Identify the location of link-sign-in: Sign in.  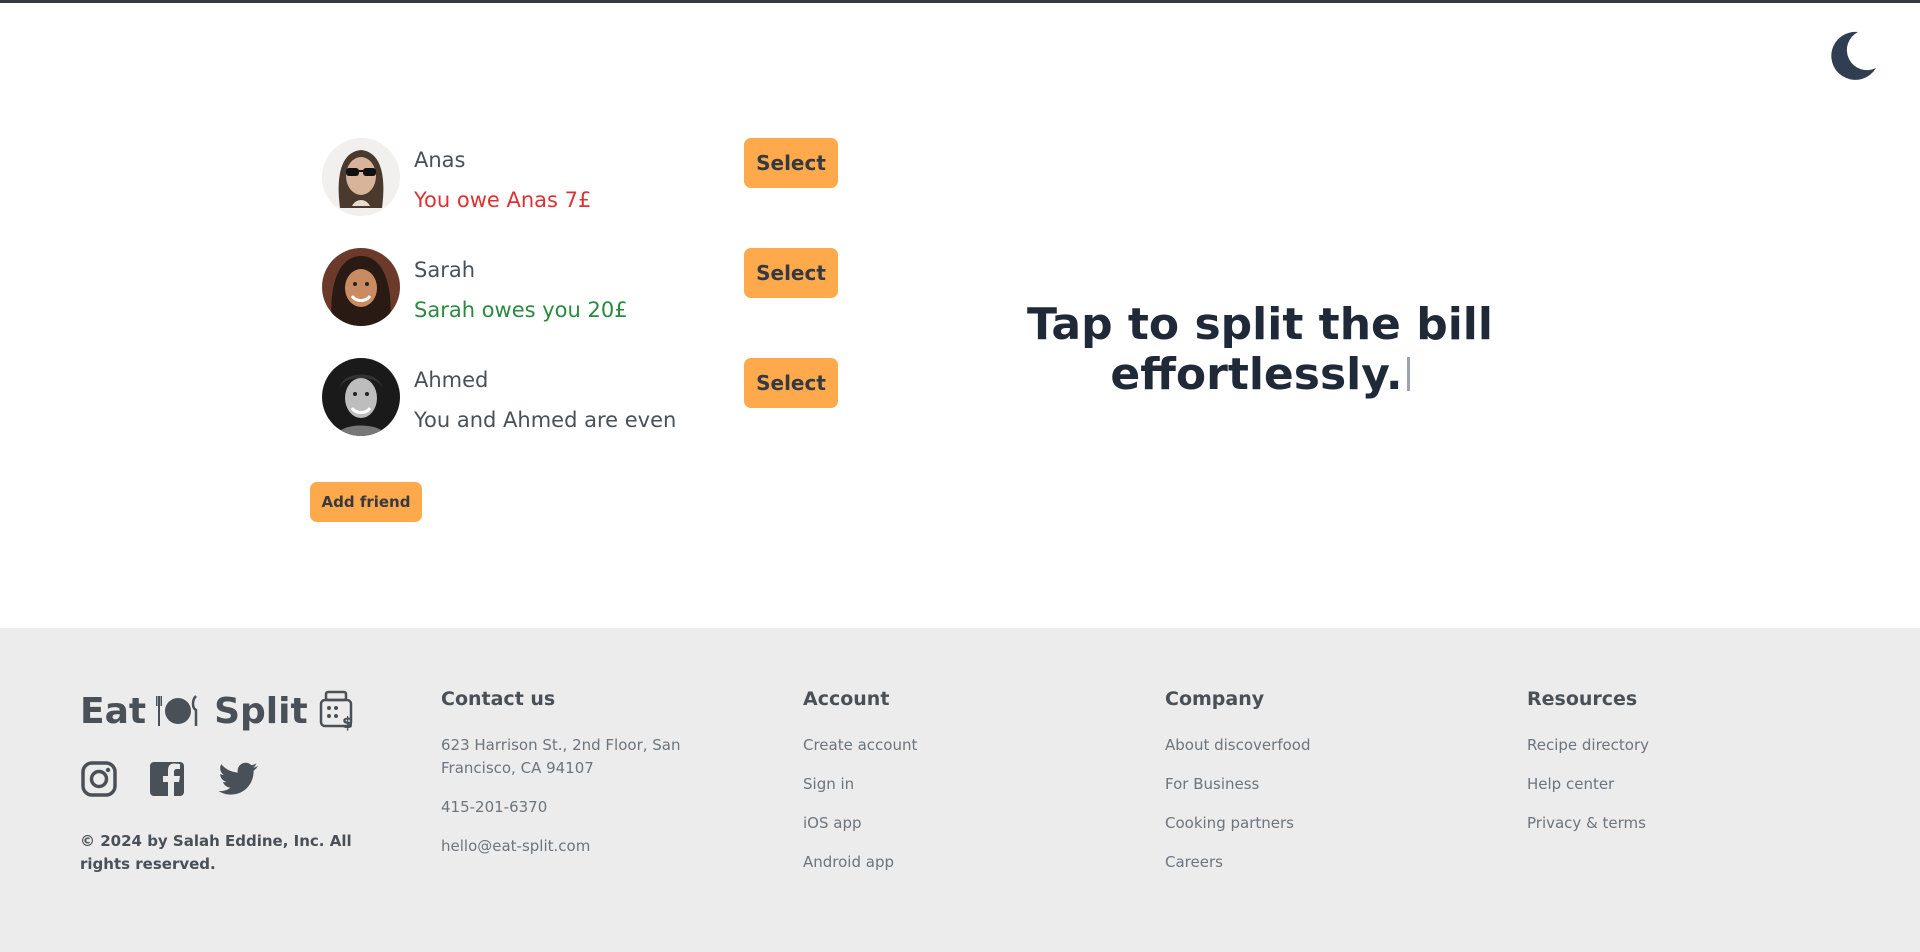
(953, 784).